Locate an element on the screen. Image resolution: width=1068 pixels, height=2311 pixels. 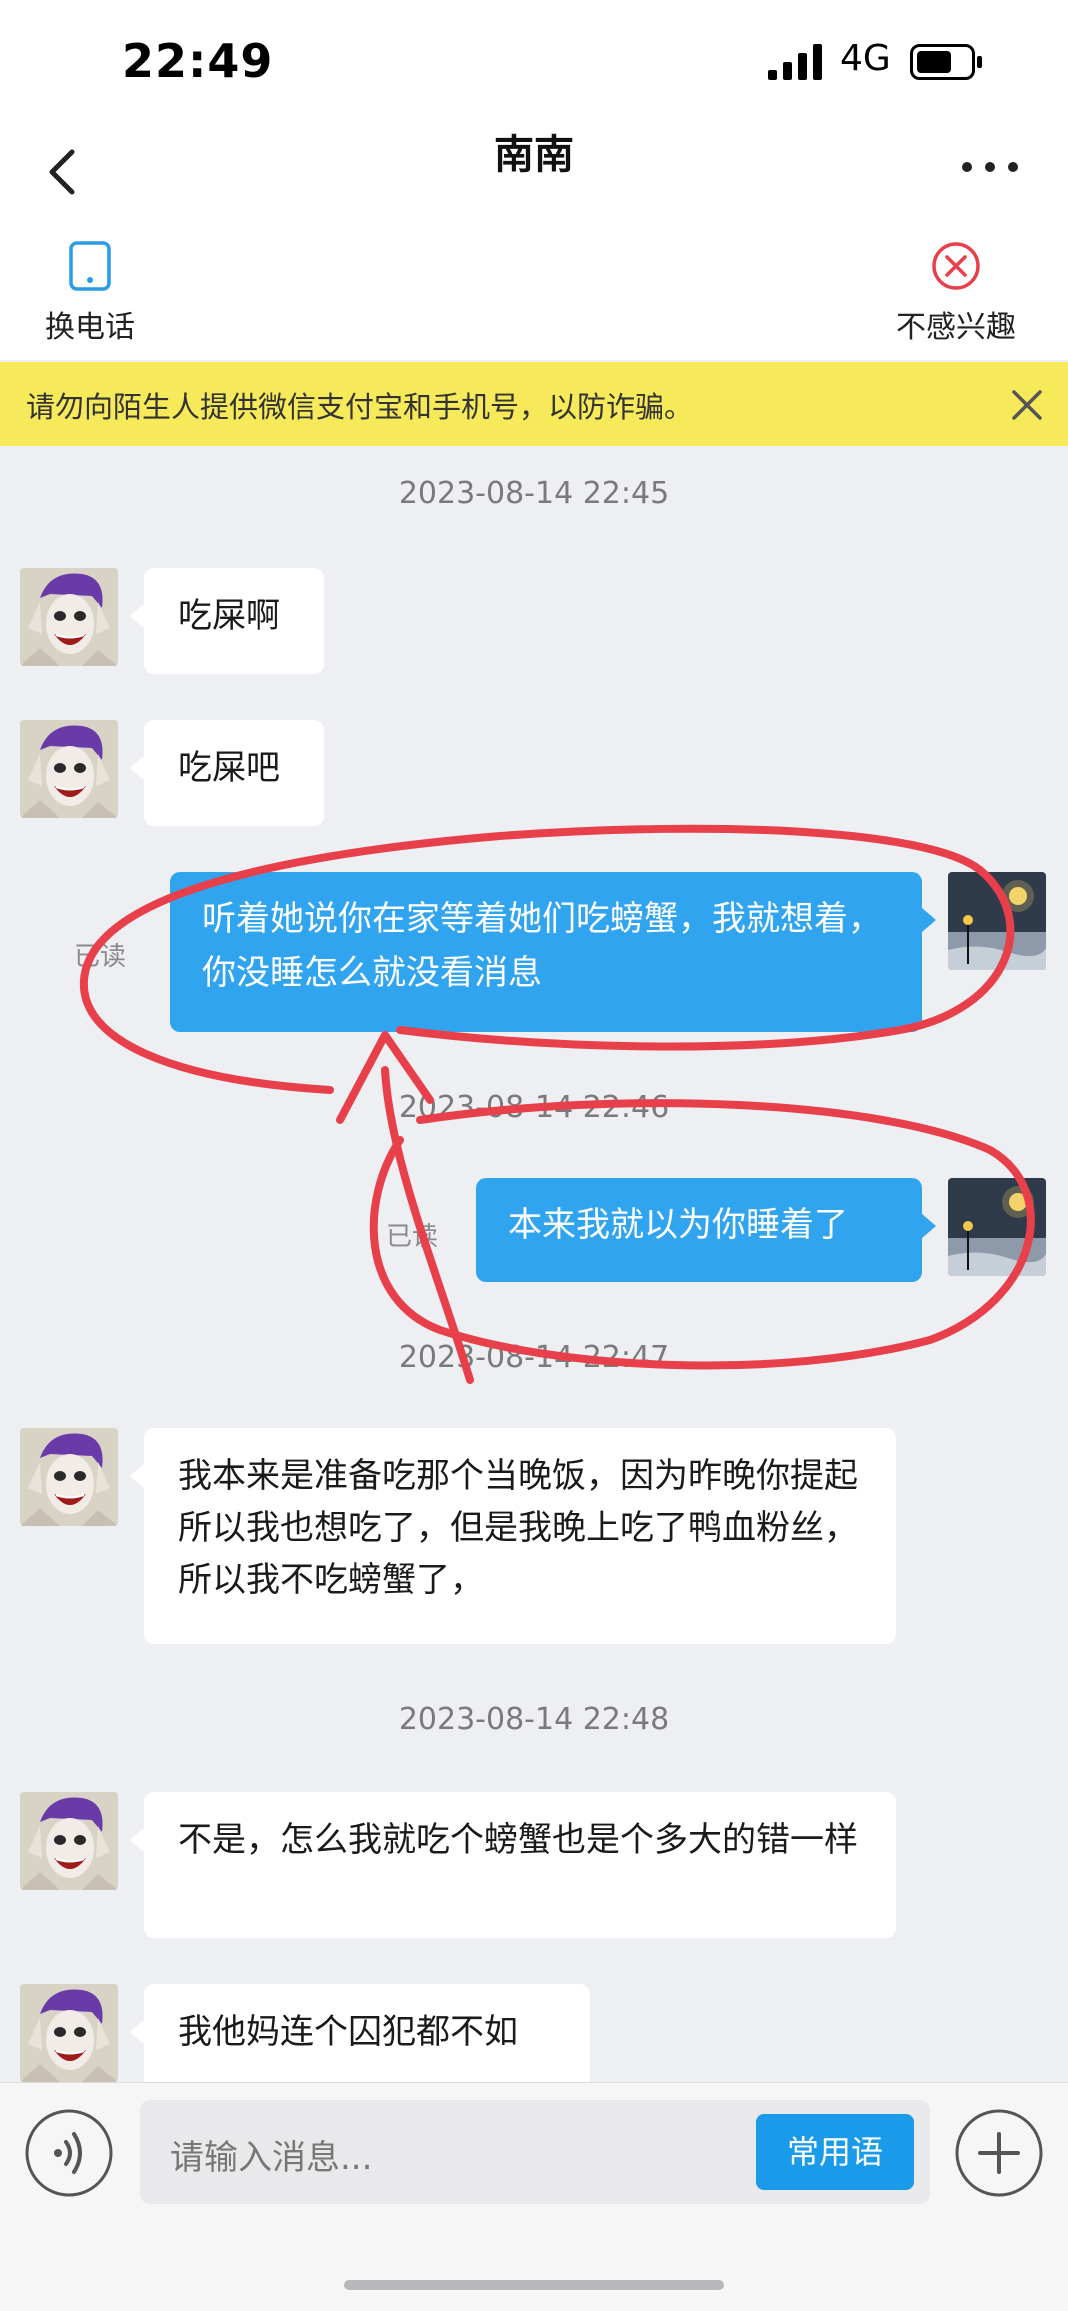
plus-icon is located at coordinates (999, 2153).